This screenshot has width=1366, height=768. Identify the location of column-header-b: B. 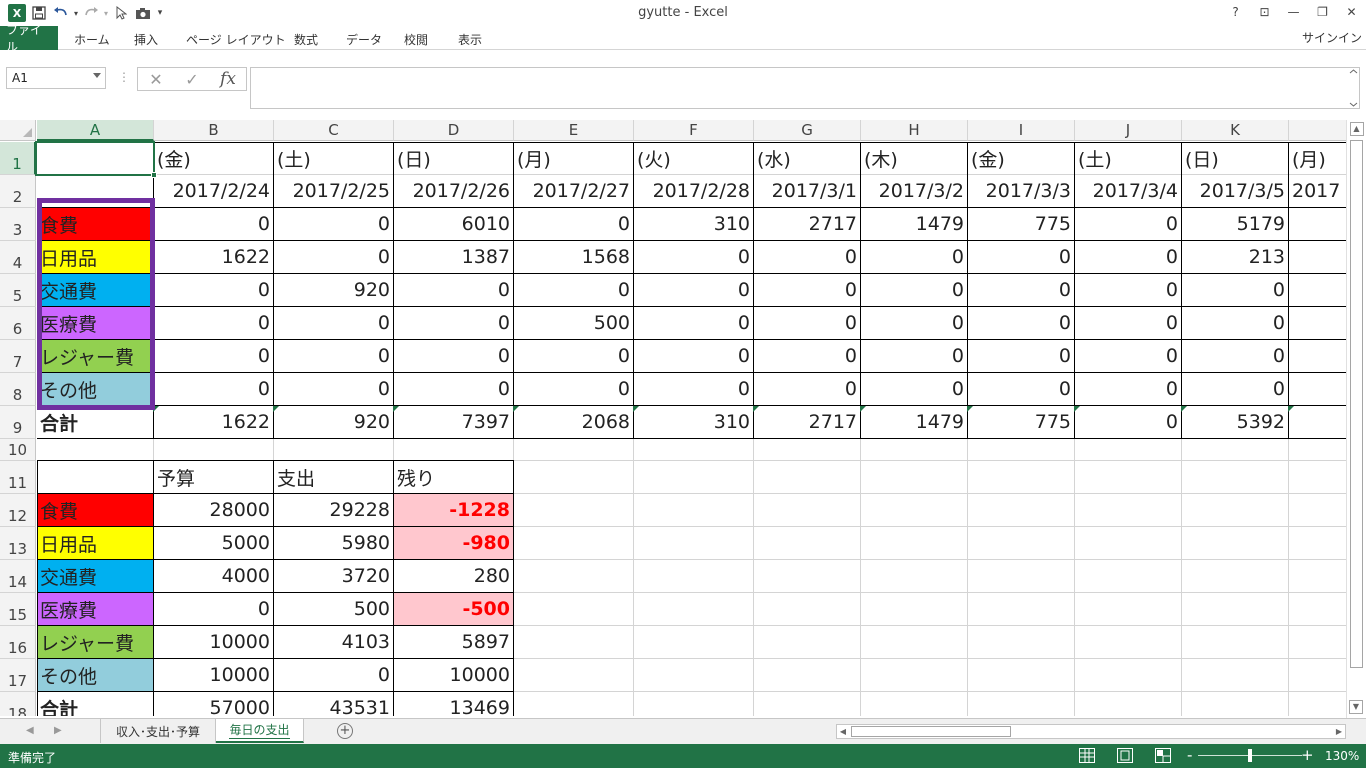
(214, 130).